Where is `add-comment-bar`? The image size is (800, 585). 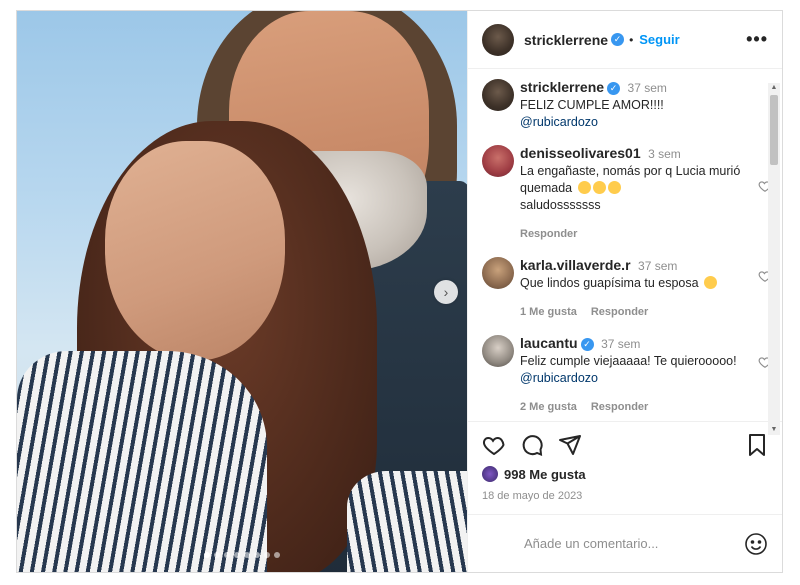 add-comment-bar is located at coordinates (625, 543).